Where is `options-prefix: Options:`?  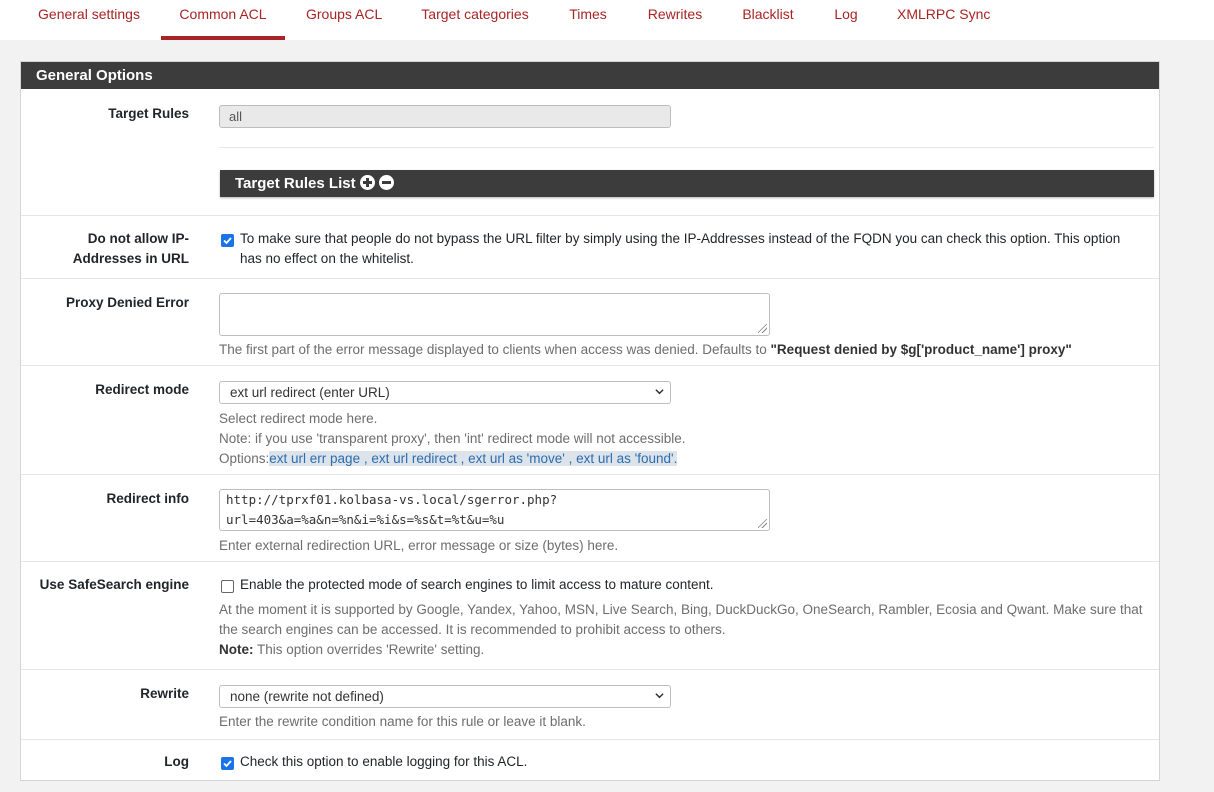 options-prefix: Options: is located at coordinates (244, 458).